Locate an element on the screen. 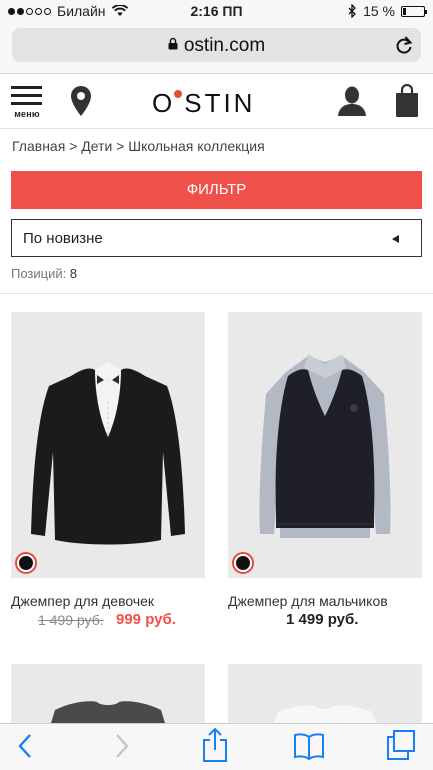 The height and width of the screenshot is (770, 433). battery-percent: 15 % is located at coordinates (379, 11).